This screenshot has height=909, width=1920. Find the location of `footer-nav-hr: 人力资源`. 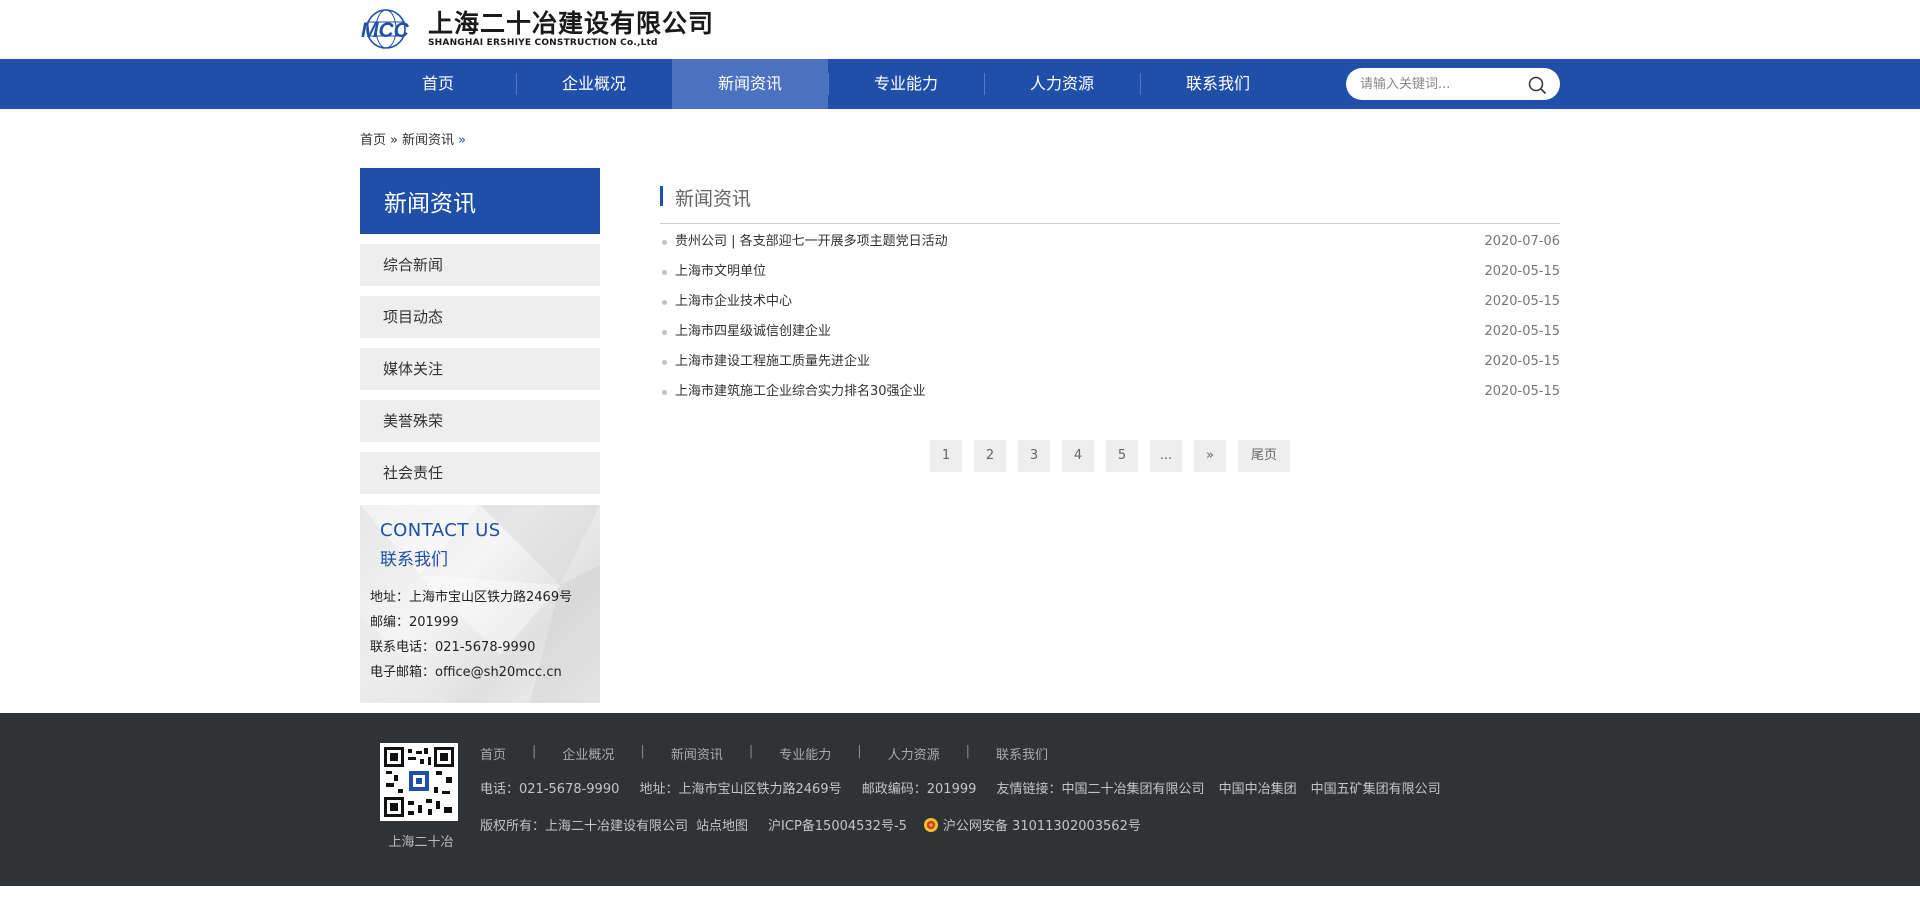

footer-nav-hr: 人力资源 is located at coordinates (914, 753).